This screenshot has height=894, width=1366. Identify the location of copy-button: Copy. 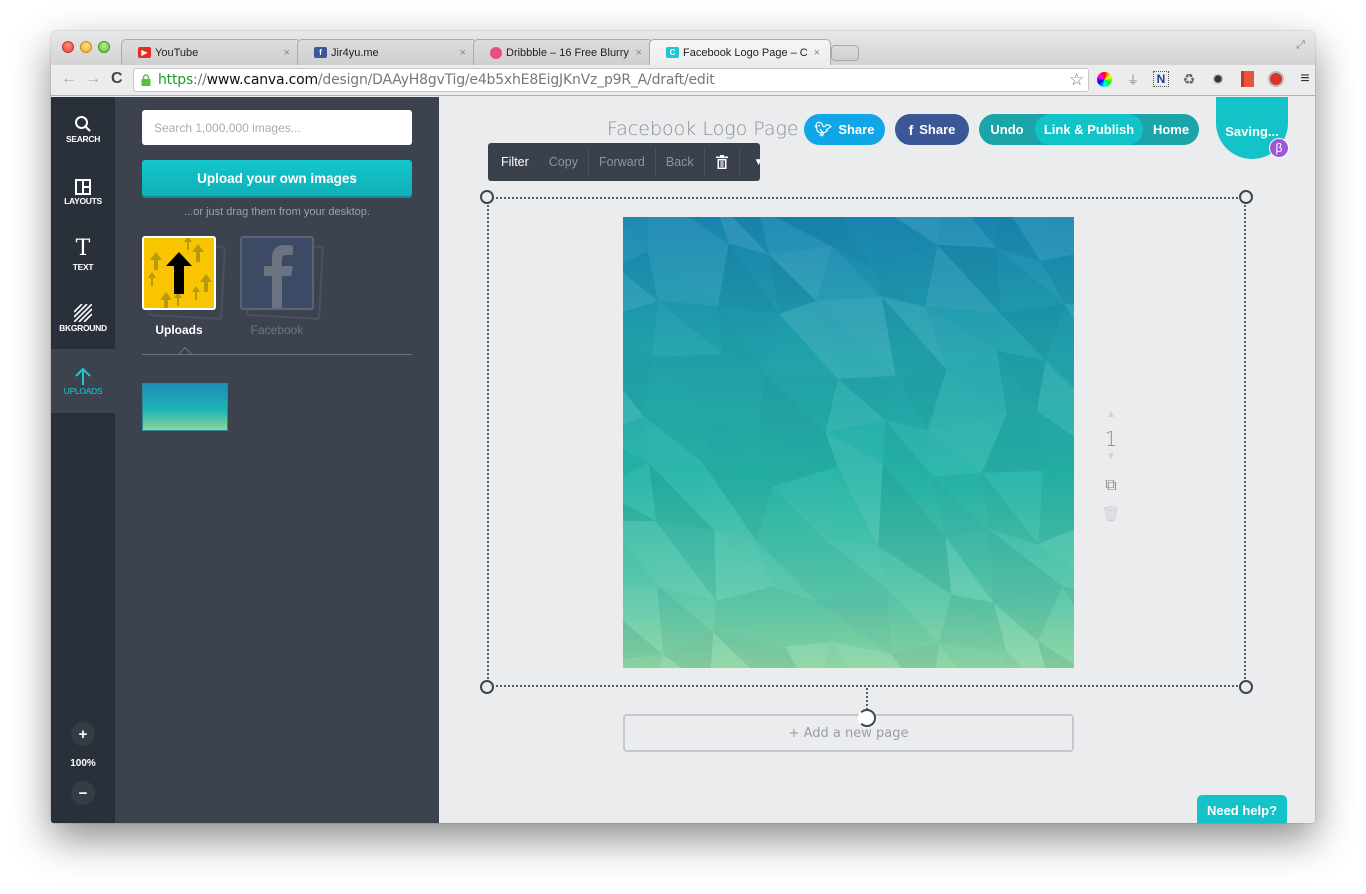
(564, 162).